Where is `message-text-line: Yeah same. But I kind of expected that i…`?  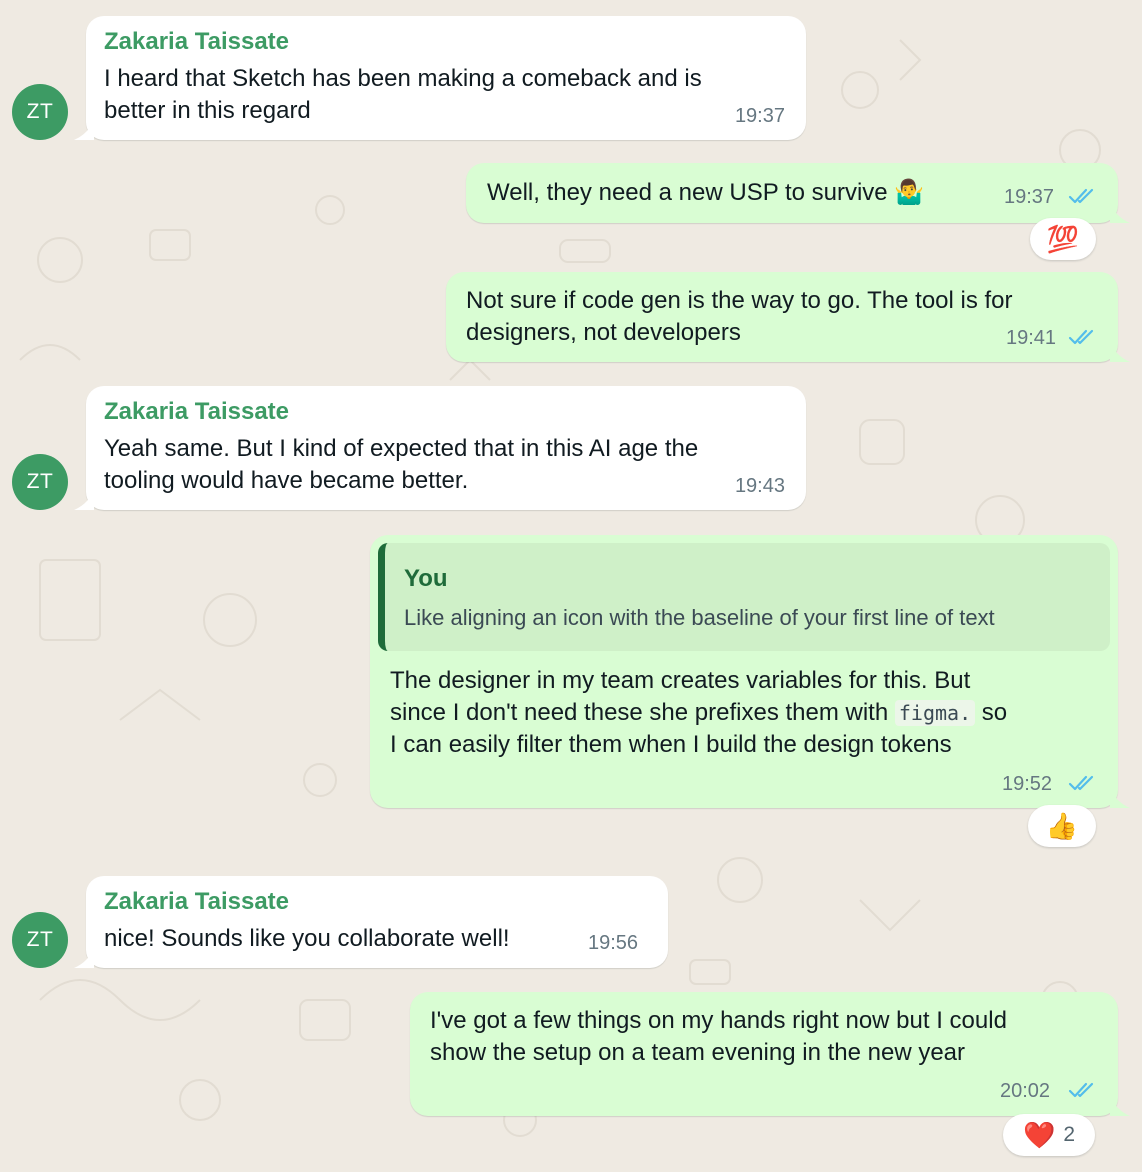
message-text-line: Yeah same. But I kind of expected that i… is located at coordinates (401, 448).